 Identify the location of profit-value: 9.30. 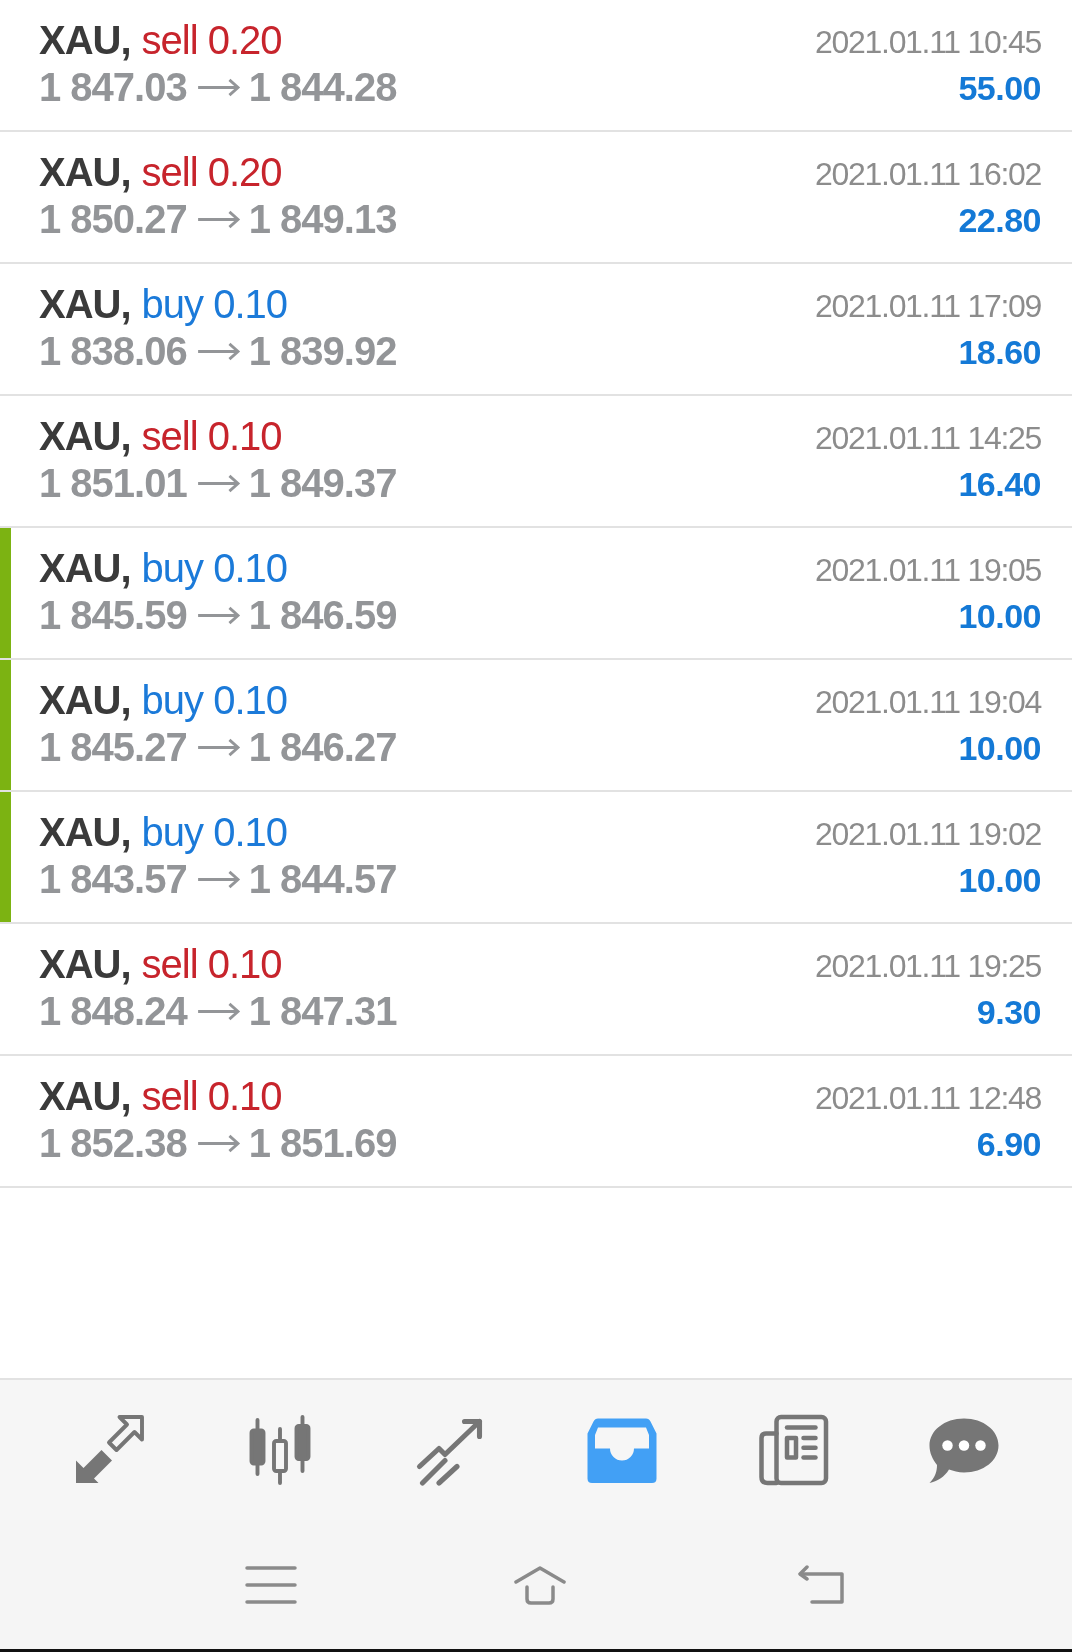
(1008, 1012).